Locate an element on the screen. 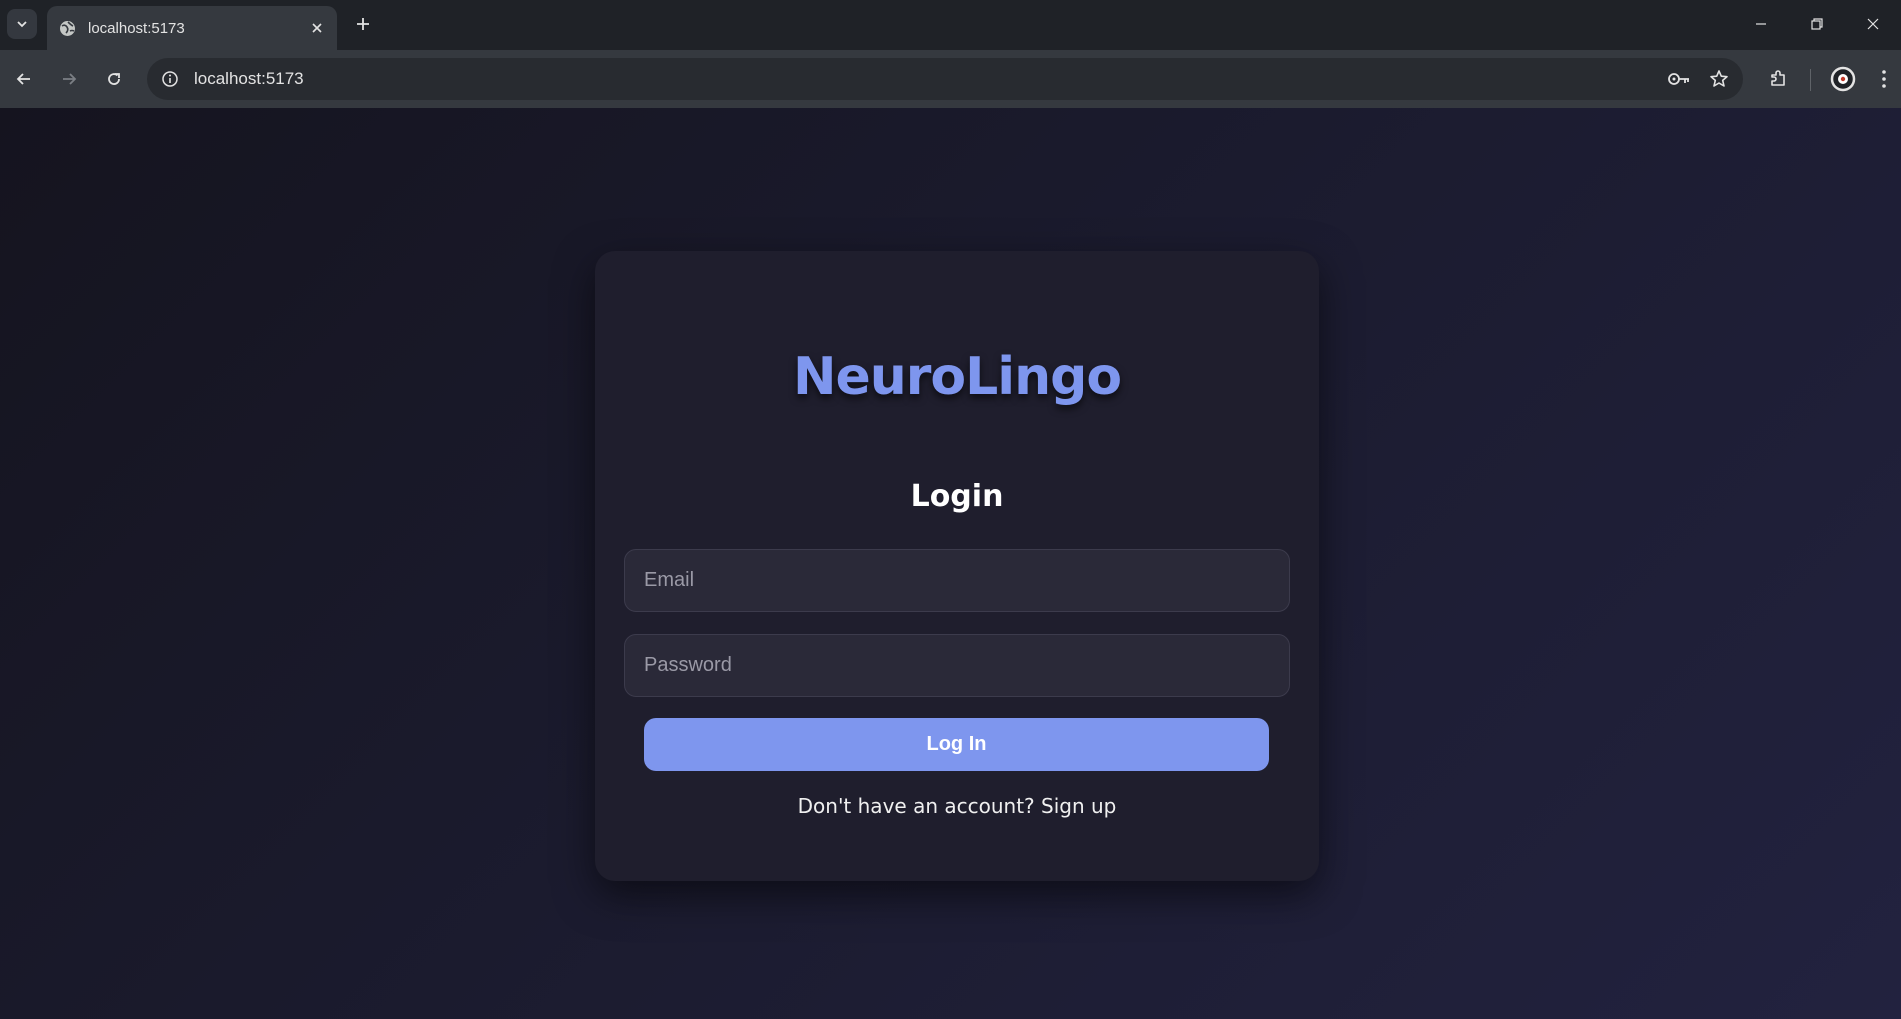  browser-tab: localhost:5173 is located at coordinates (192, 28).